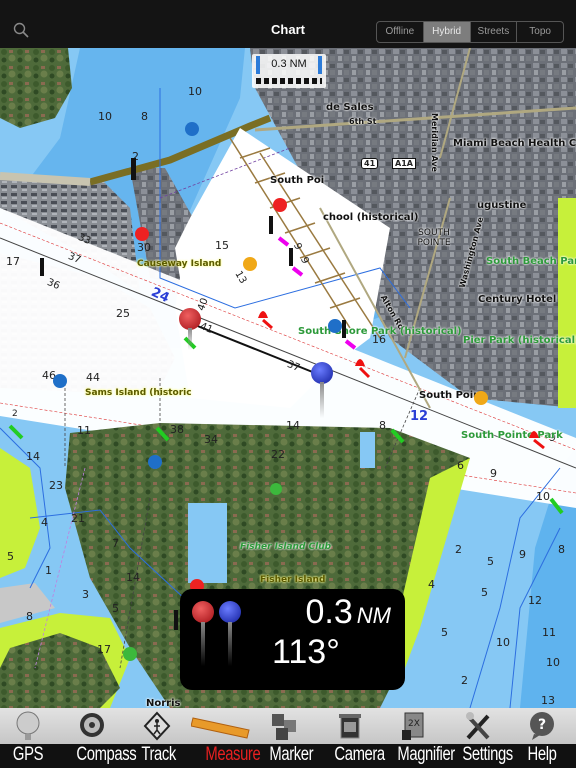 The height and width of the screenshot is (768, 576). What do you see at coordinates (517, 299) in the screenshot?
I see `place-label: Century Hotel` at bounding box center [517, 299].